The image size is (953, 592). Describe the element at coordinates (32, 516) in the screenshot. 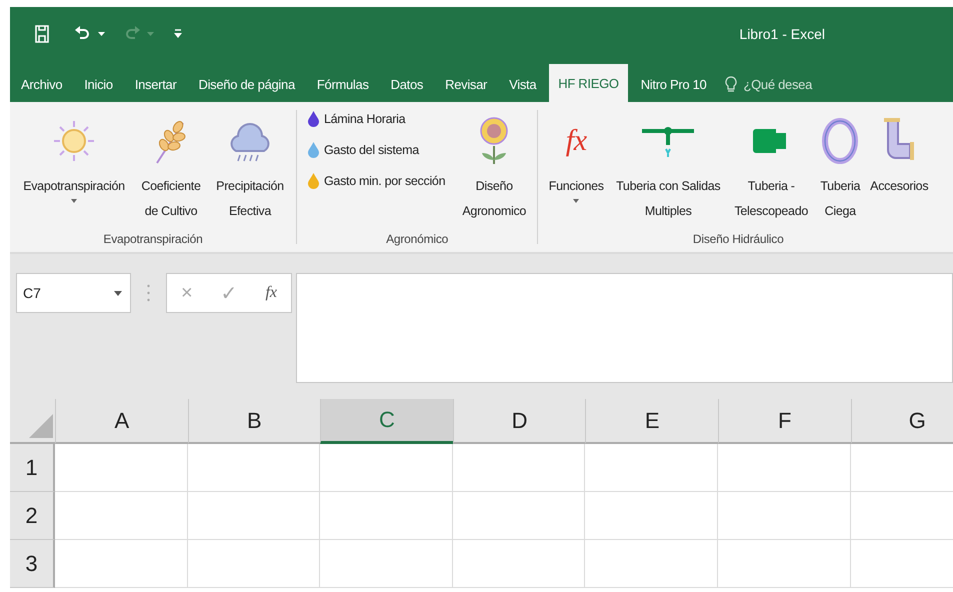

I see `row-header: 2` at that location.